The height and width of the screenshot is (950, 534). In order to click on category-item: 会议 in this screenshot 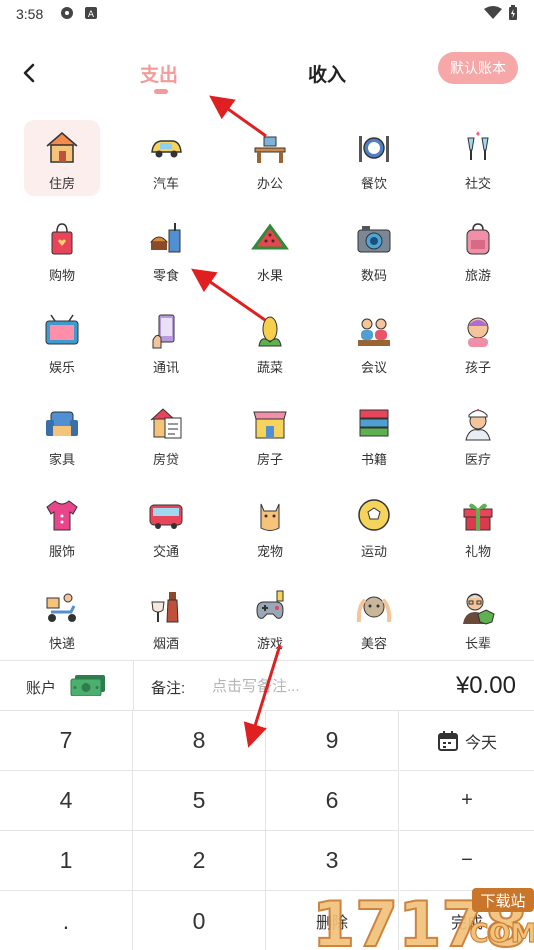, I will do `click(374, 342)`.